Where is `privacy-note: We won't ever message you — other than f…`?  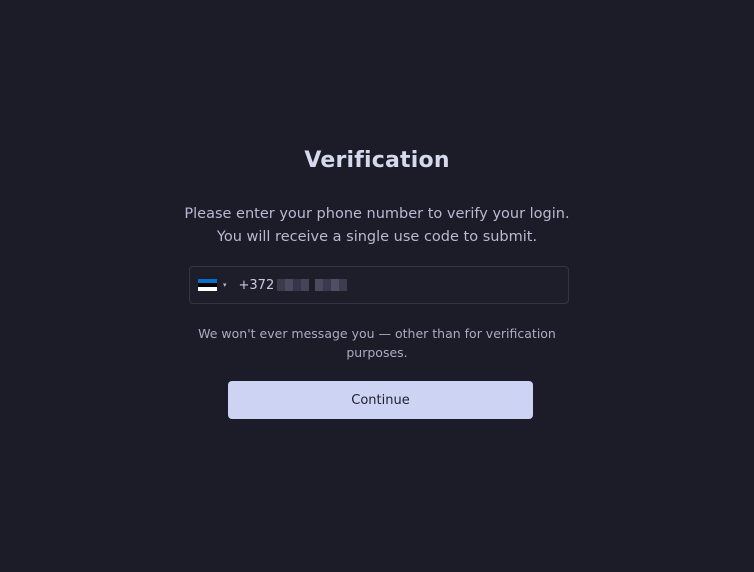
privacy-note: We won't ever message you — other than f… is located at coordinates (377, 343).